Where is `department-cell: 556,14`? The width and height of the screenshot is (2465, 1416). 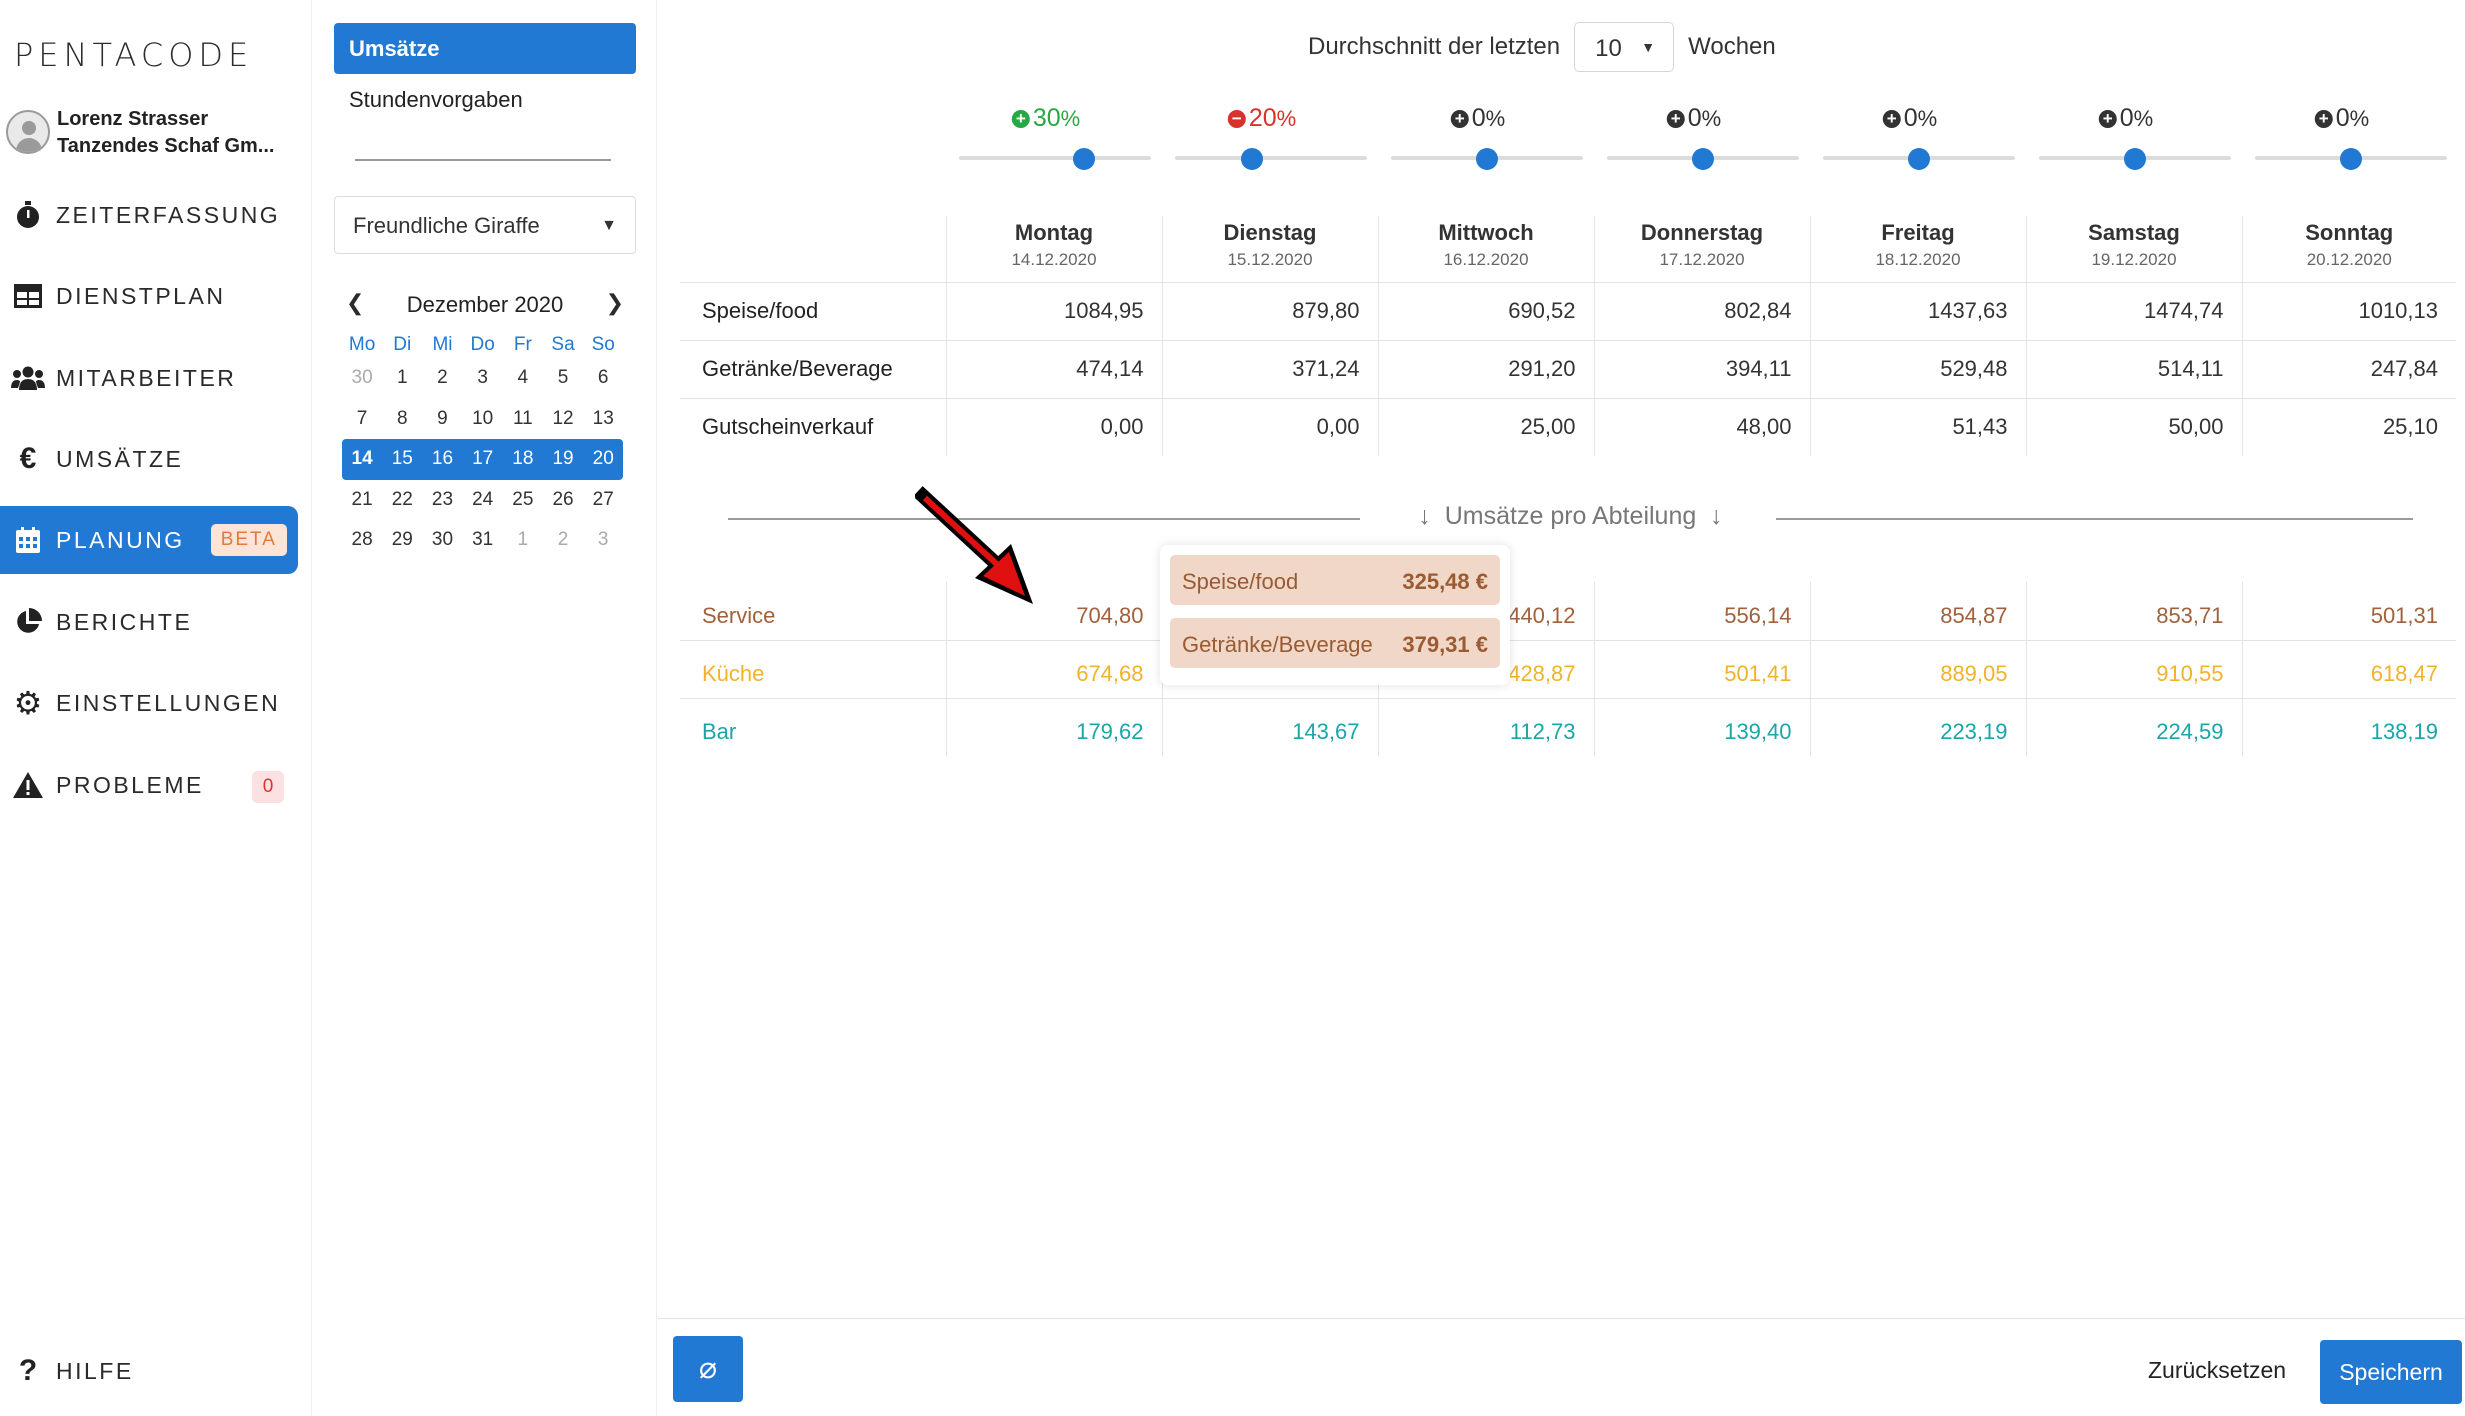 department-cell: 556,14 is located at coordinates (1702, 611).